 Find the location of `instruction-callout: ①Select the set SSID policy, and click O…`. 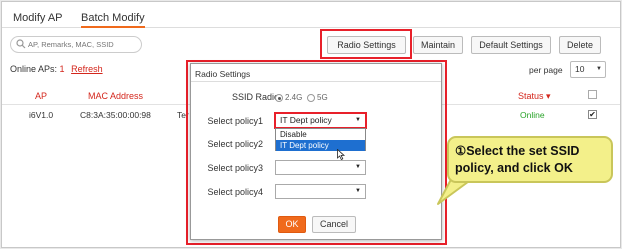

instruction-callout: ①Select the set SSID policy, and click O… is located at coordinates (530, 159).